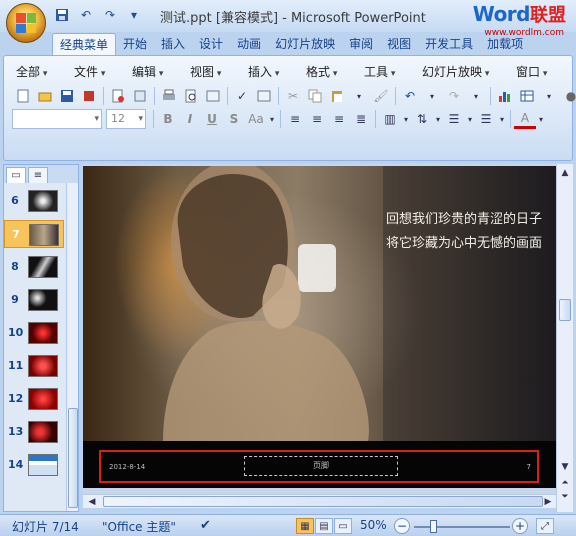 This screenshot has height=536, width=576. Describe the element at coordinates (273, 72) in the screenshot. I see `menu-insert: 插入` at that location.